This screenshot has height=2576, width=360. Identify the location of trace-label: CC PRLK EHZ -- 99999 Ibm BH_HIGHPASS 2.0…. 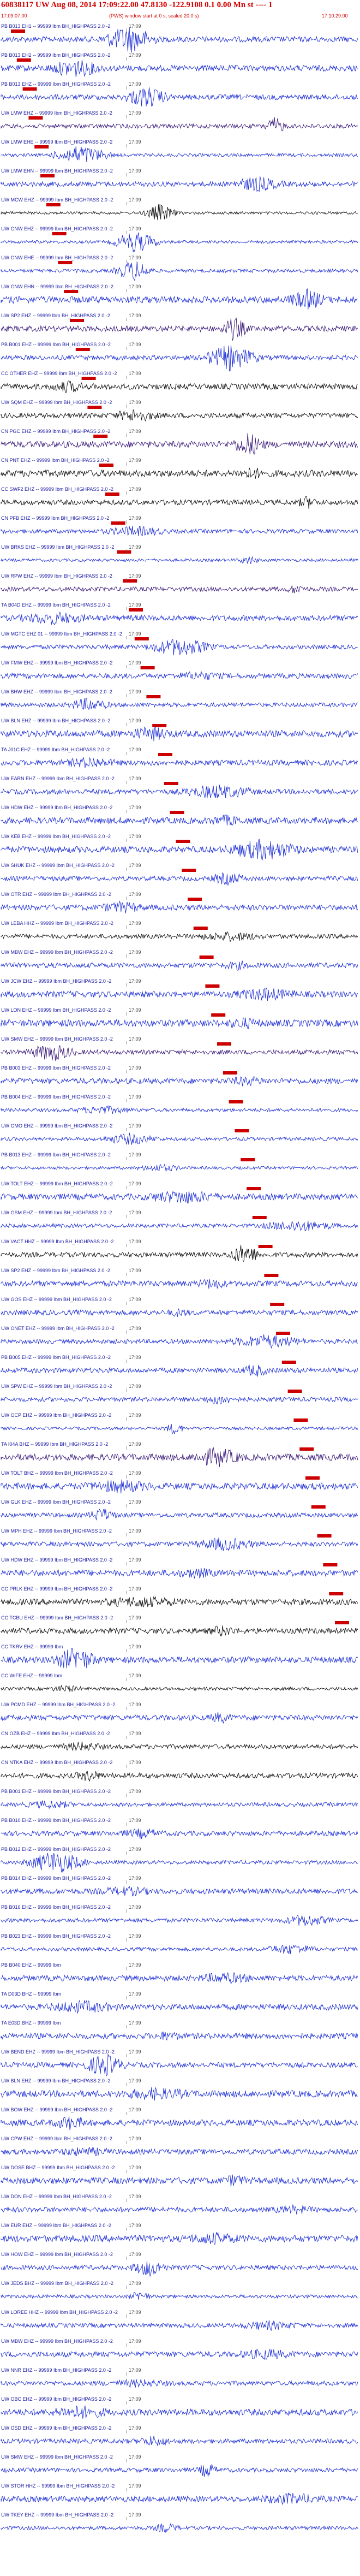
(57, 1589).